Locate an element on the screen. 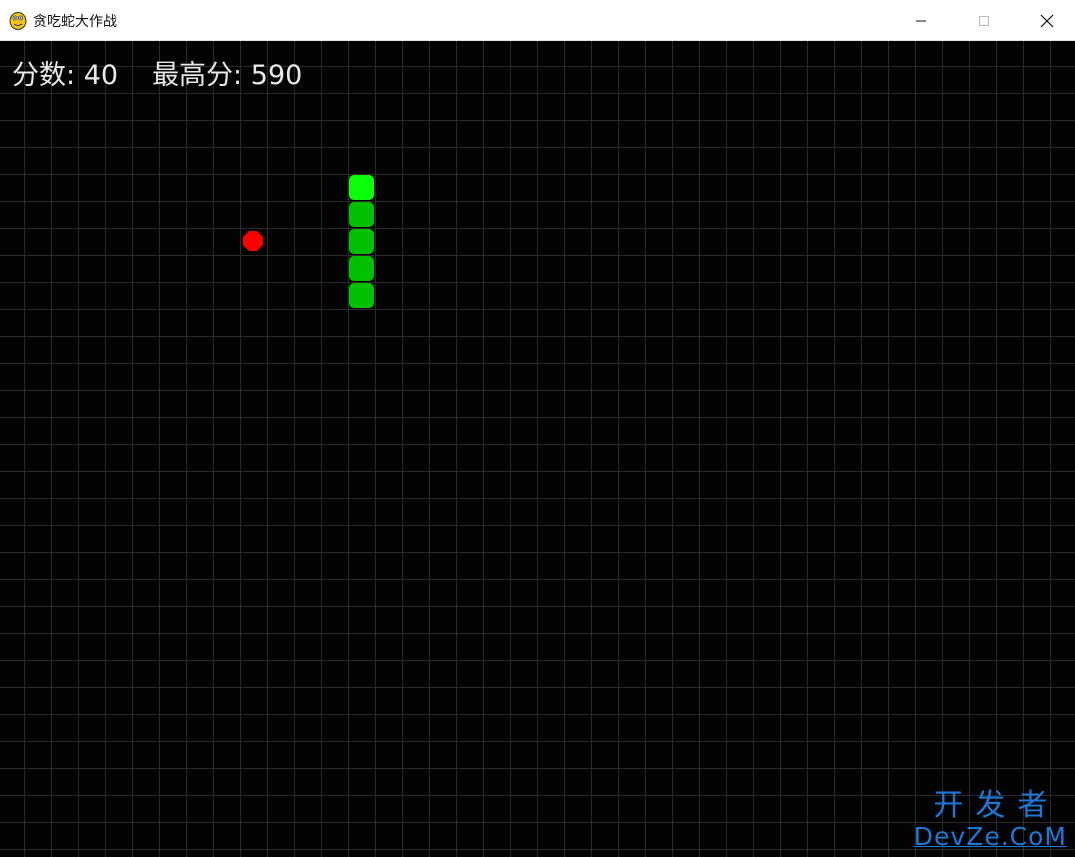  python-snake-icon is located at coordinates (18, 21).